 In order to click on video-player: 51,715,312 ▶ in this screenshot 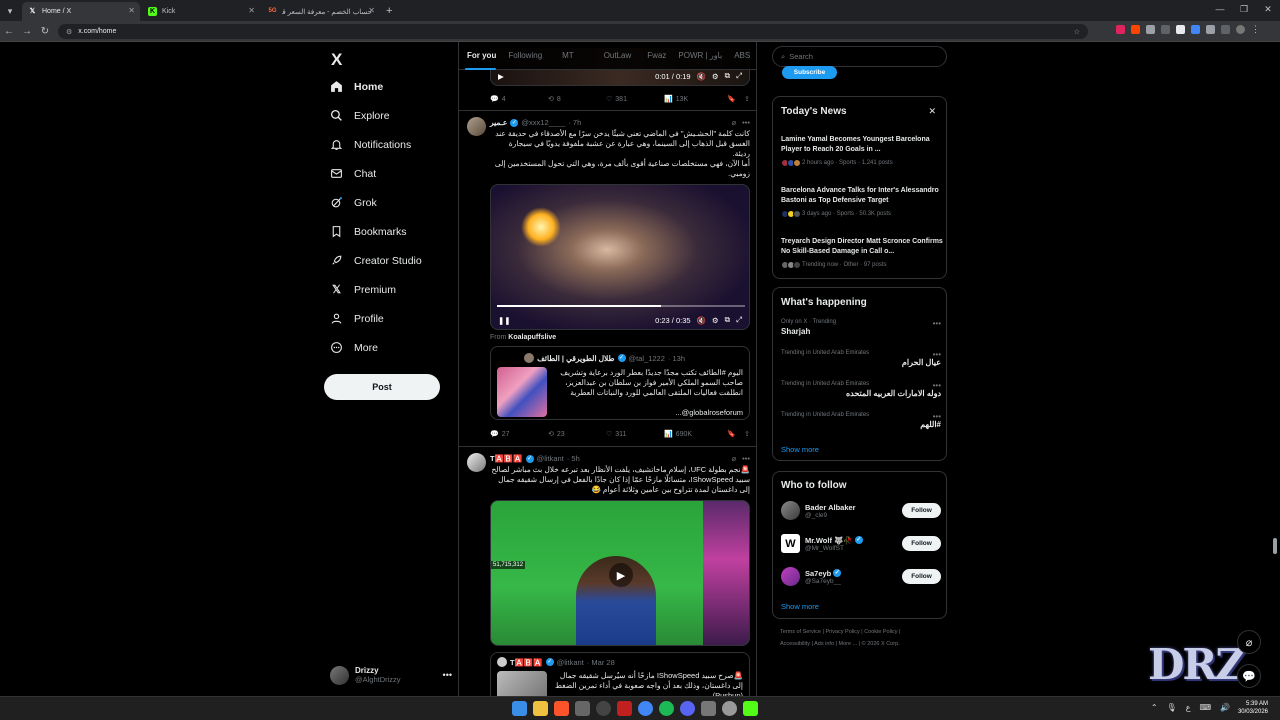, I will do `click(620, 573)`.